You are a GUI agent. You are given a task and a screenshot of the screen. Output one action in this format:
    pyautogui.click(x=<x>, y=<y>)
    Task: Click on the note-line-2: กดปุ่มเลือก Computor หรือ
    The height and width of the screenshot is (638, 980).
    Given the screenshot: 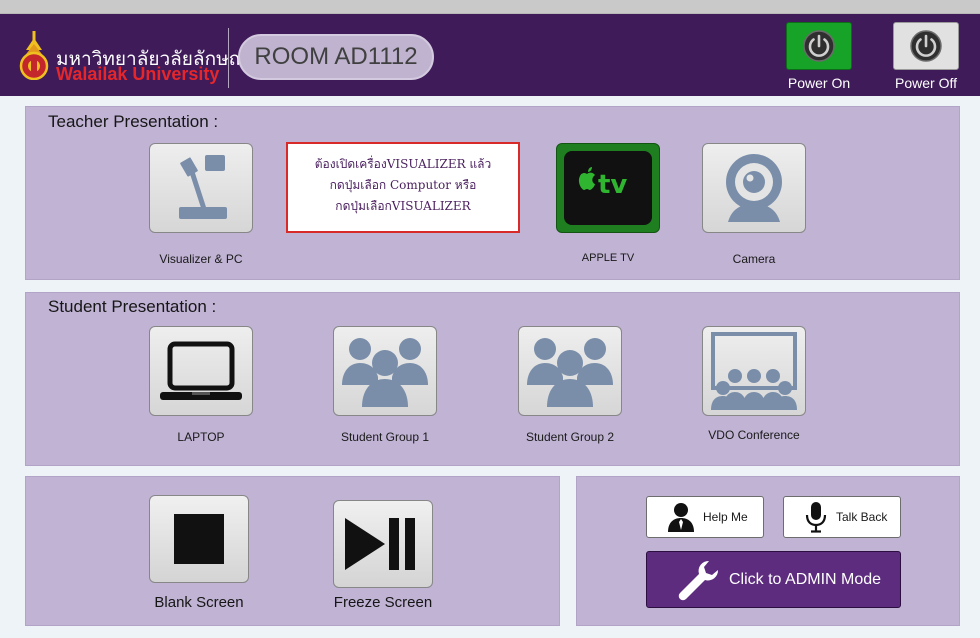 What is the action you would take?
    pyautogui.click(x=403, y=185)
    